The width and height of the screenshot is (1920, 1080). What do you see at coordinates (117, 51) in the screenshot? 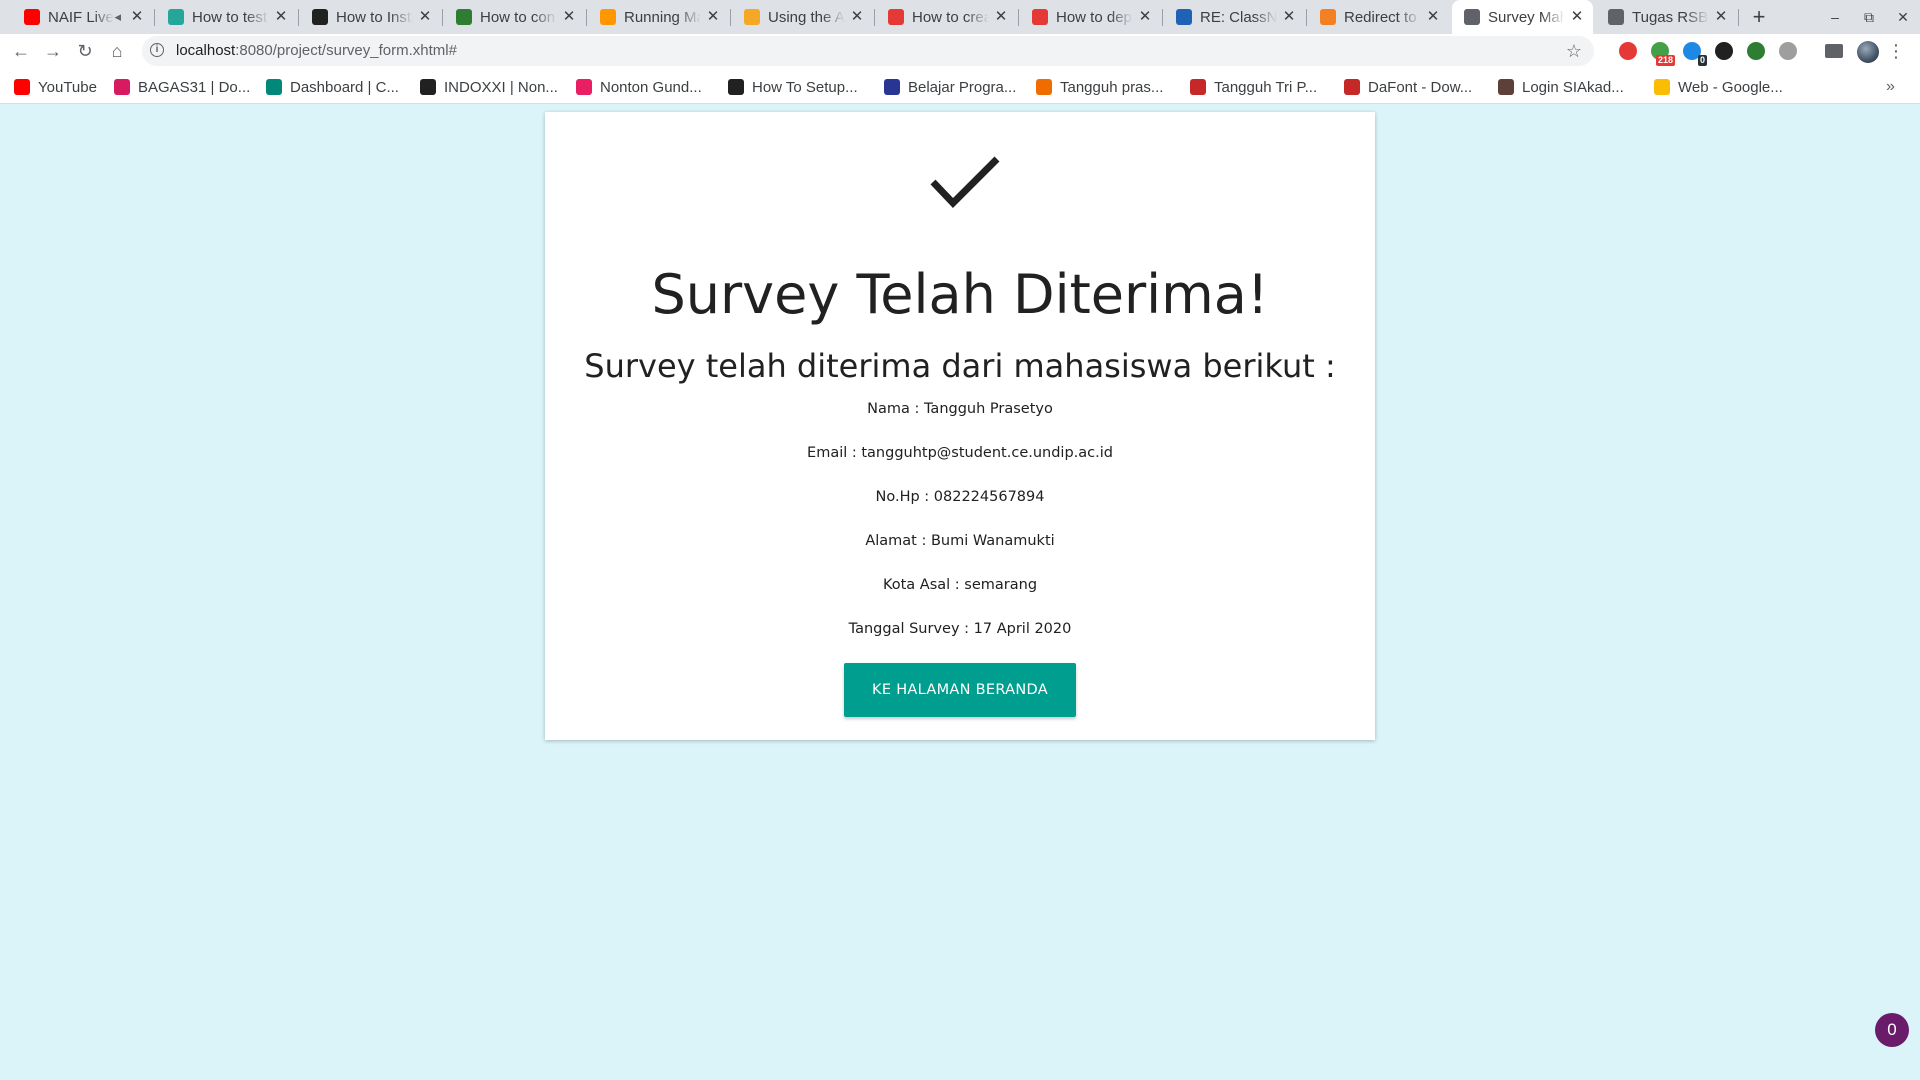
I see `home-icon: ⌂` at bounding box center [117, 51].